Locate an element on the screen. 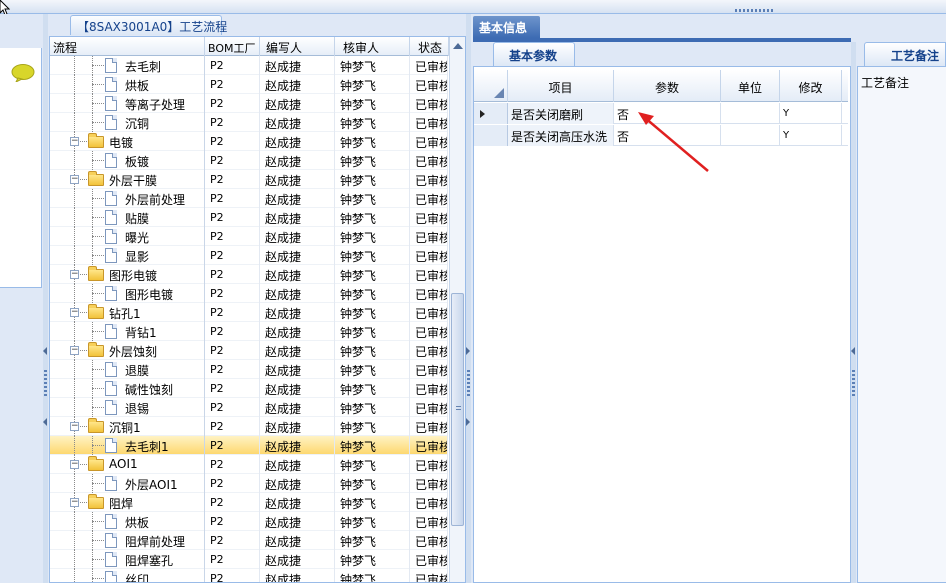 The height and width of the screenshot is (583, 946). tree-node-cell: 丝印 is located at coordinates (127, 575).